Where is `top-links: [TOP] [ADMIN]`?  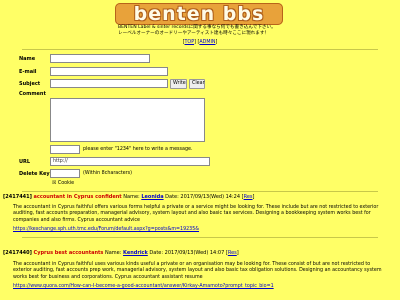 top-links: [TOP] [ADMIN] is located at coordinates (200, 42).